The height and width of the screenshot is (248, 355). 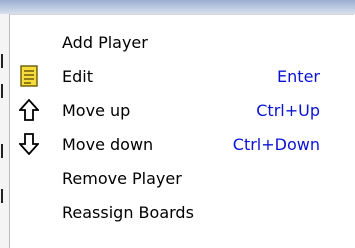 What do you see at coordinates (288, 110) in the screenshot?
I see `menu-item-shortcut: Ctrl+Up` at bounding box center [288, 110].